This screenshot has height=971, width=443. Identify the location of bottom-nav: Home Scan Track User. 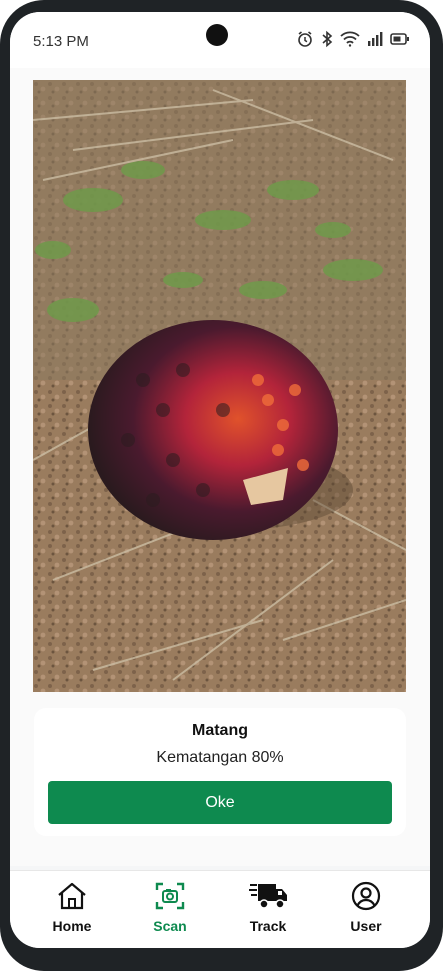
(220, 909).